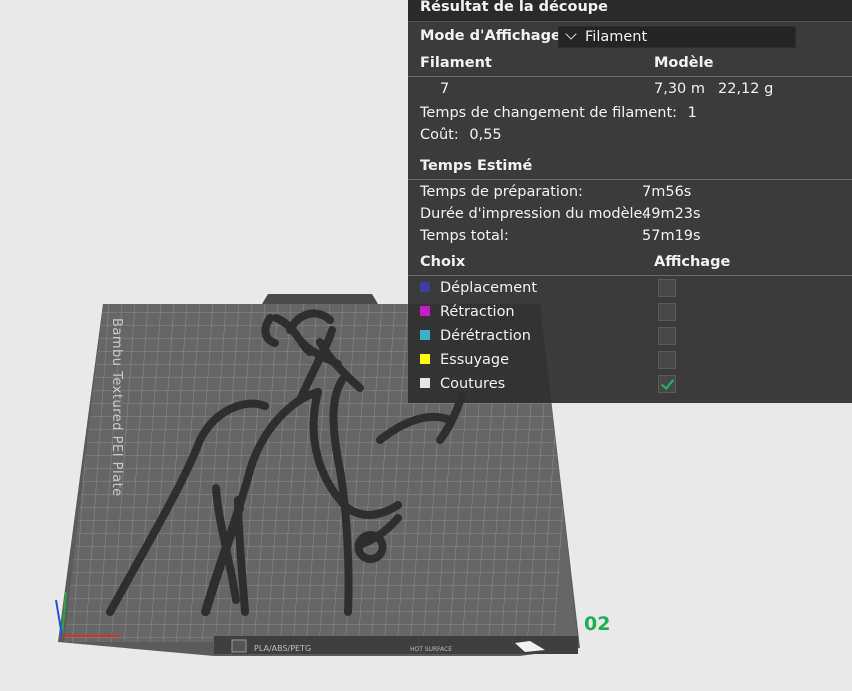 This screenshot has height=691, width=852. Describe the element at coordinates (684, 63) in the screenshot. I see `model-header: Modèle` at that location.